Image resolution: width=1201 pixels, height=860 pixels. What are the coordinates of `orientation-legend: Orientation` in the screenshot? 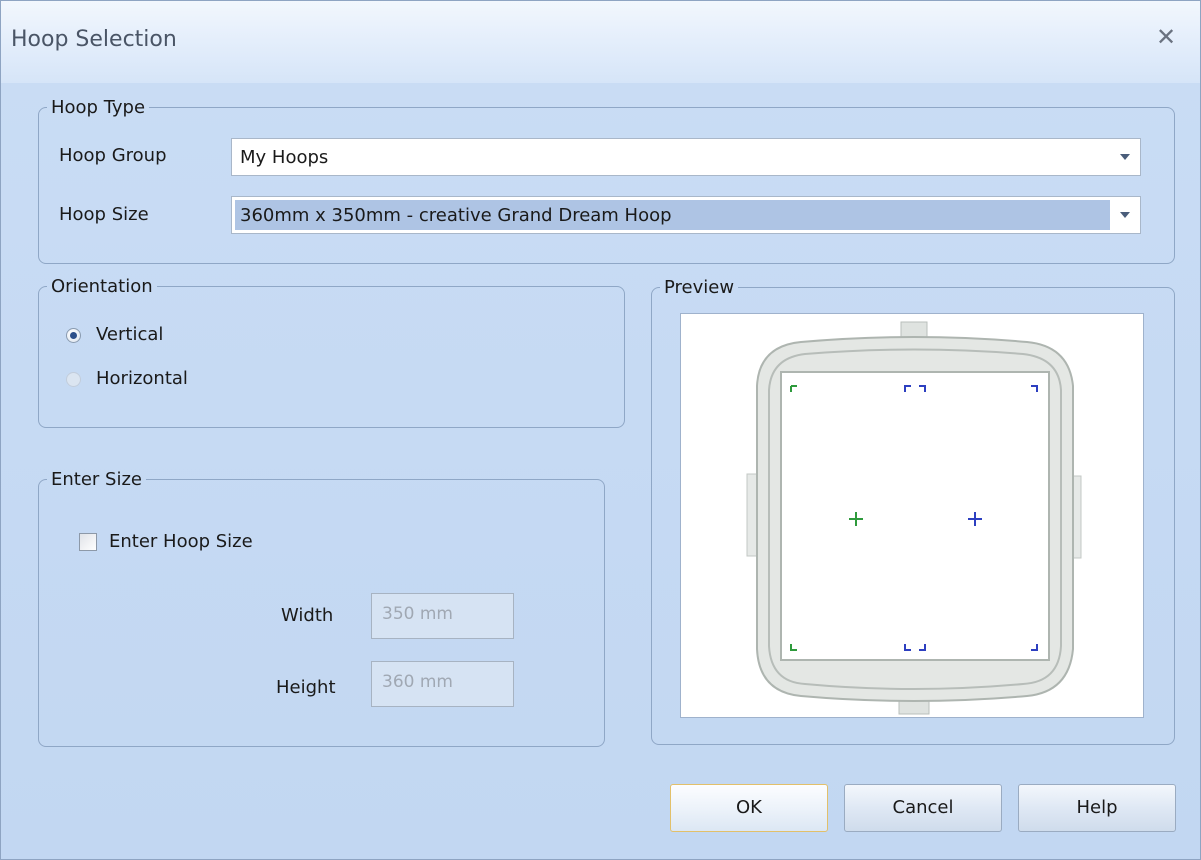 It's located at (102, 286).